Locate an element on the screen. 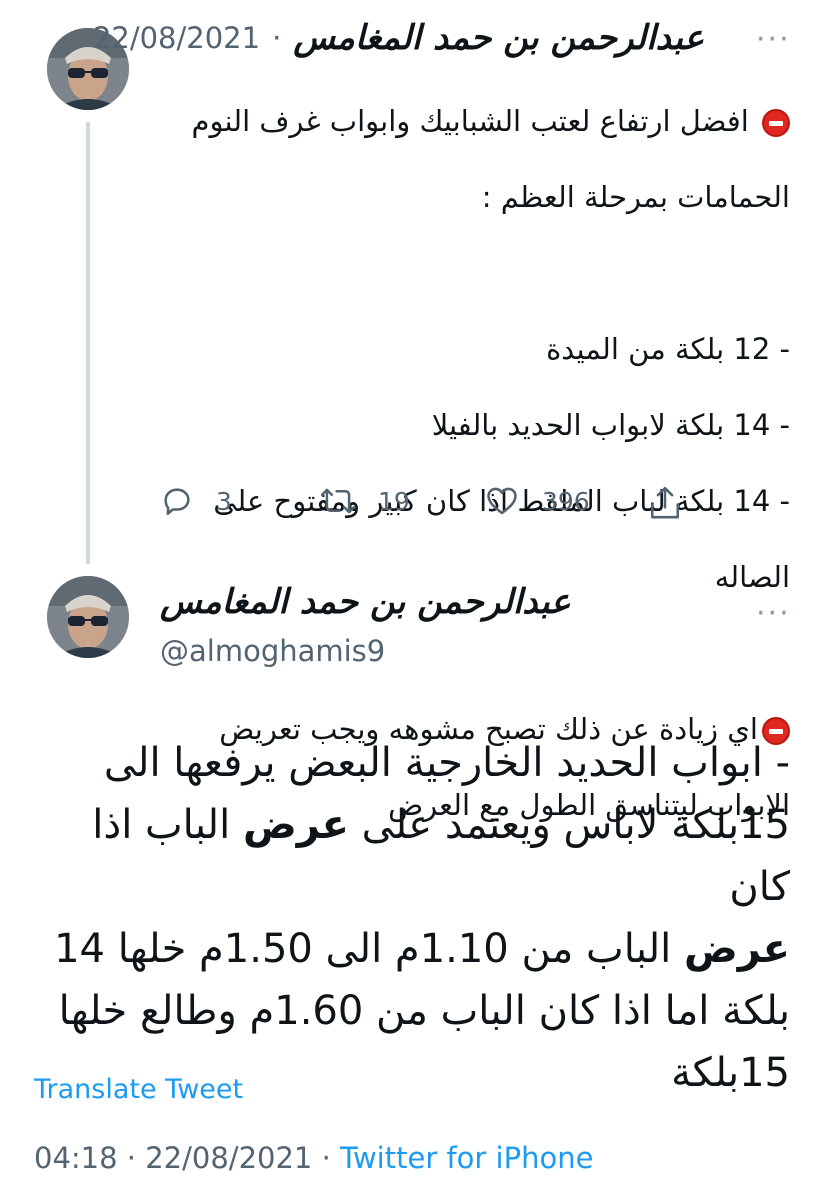 The image size is (824, 1200). avatar-photo is located at coordinates (88, 617).